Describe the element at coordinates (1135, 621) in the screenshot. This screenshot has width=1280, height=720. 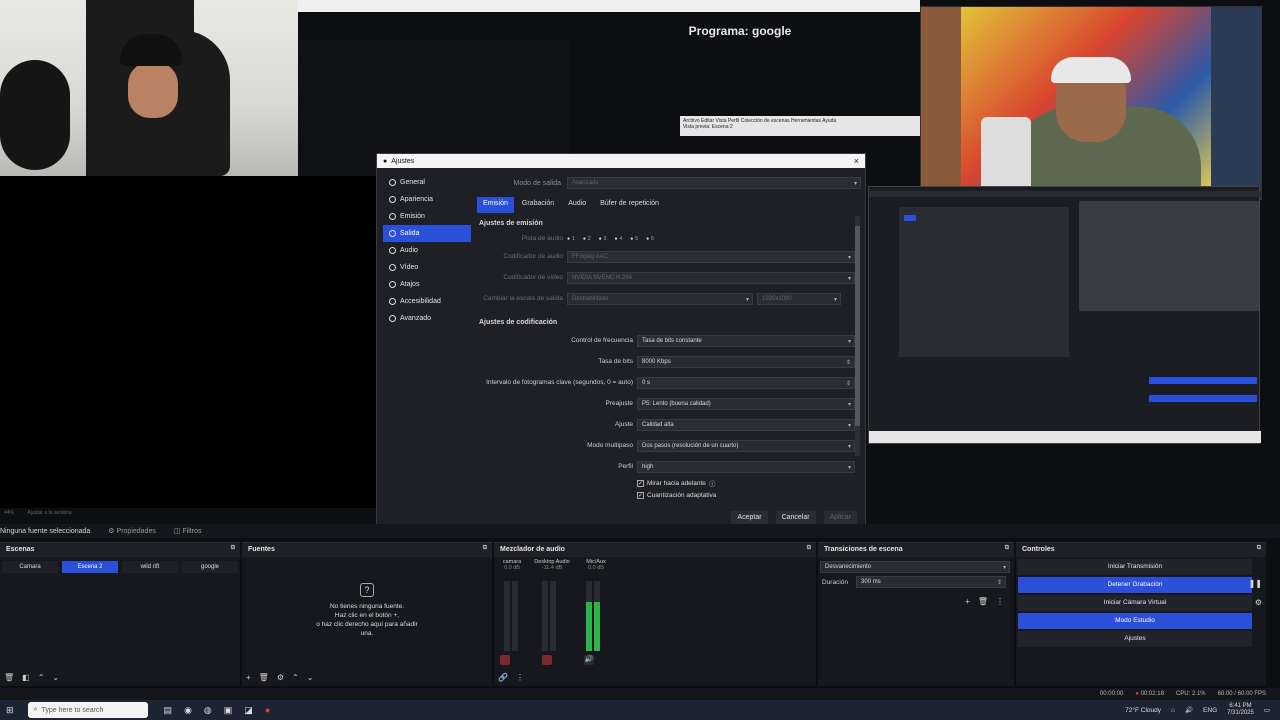
I see `studio-mode-button: Modo Estudio` at that location.